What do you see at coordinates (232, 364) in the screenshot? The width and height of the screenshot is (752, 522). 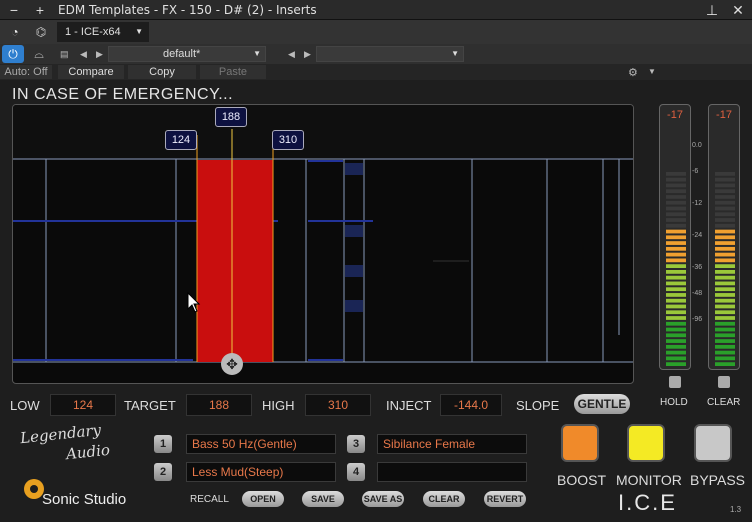 I see `move-handle-icon: ✥` at bounding box center [232, 364].